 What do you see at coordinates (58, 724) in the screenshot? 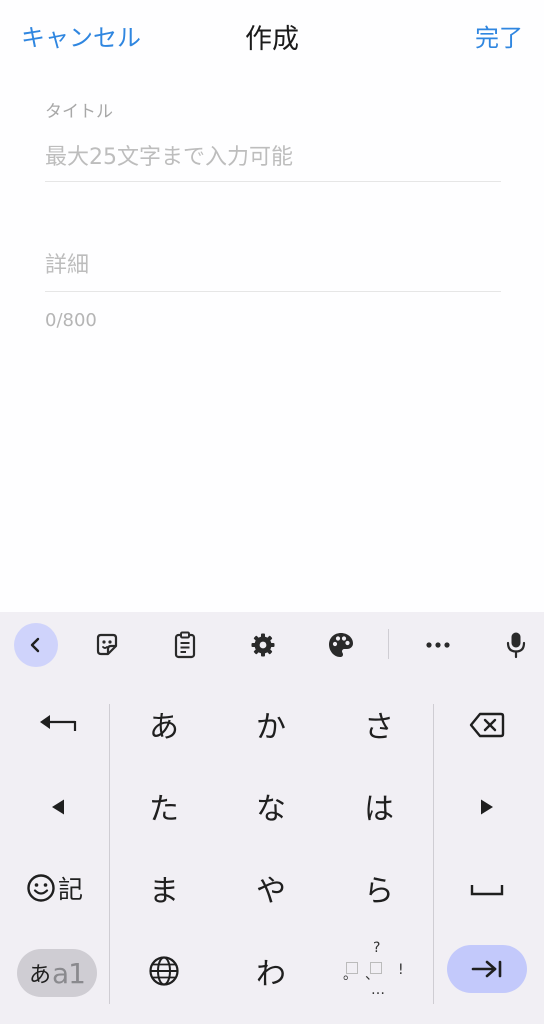
I see `undo-key` at bounding box center [58, 724].